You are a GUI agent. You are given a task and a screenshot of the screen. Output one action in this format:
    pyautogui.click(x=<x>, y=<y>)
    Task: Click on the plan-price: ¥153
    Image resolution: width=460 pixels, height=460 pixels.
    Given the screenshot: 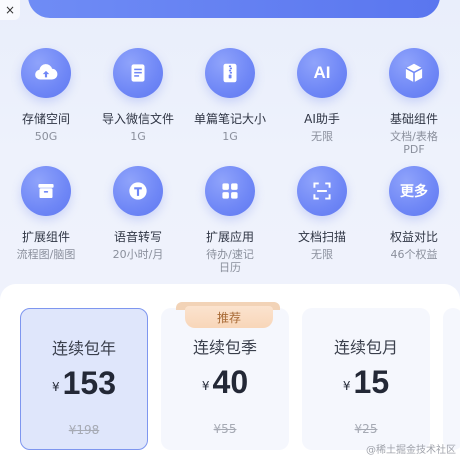 What is the action you would take?
    pyautogui.click(x=84, y=383)
    